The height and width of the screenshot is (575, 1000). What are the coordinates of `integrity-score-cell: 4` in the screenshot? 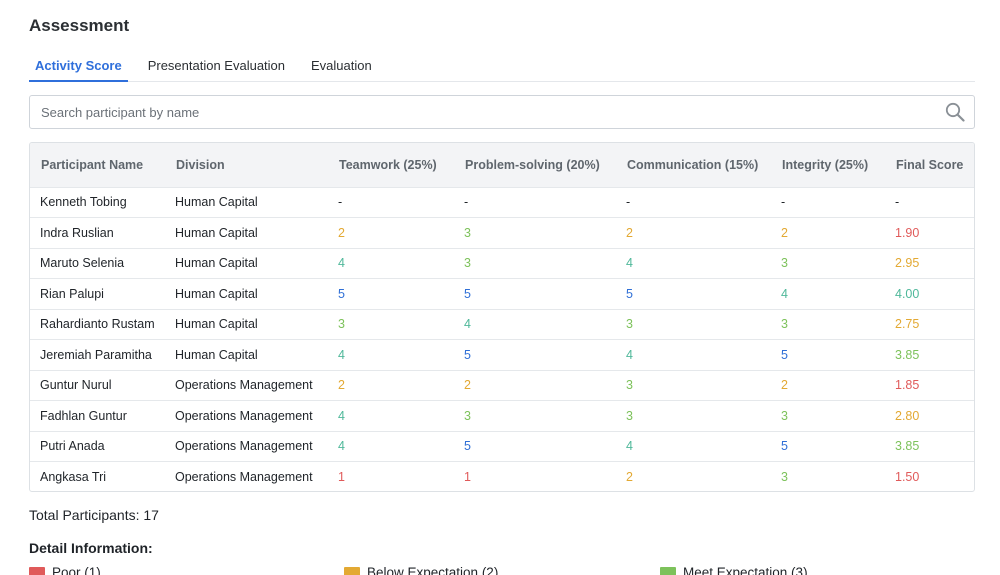 It's located at (784, 293).